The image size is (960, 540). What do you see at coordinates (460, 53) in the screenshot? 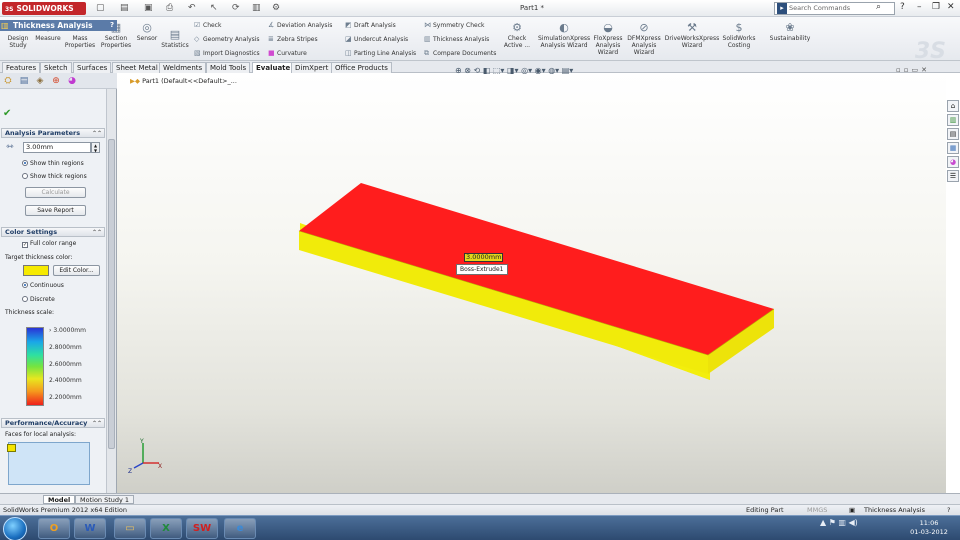
I see `compare-documents-button: ⧉ Compare Documents` at bounding box center [460, 53].